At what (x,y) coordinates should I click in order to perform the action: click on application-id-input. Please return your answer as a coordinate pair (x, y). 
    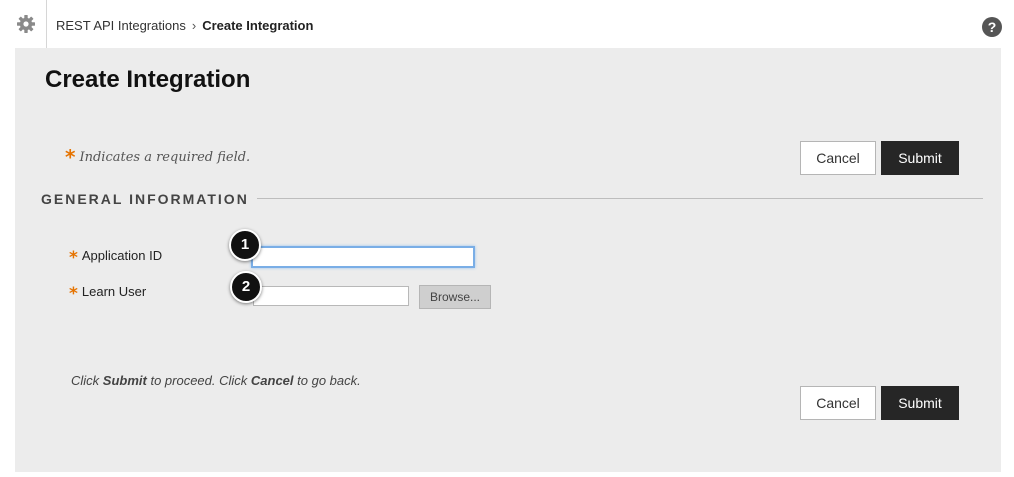
    Looking at the image, I should click on (363, 257).